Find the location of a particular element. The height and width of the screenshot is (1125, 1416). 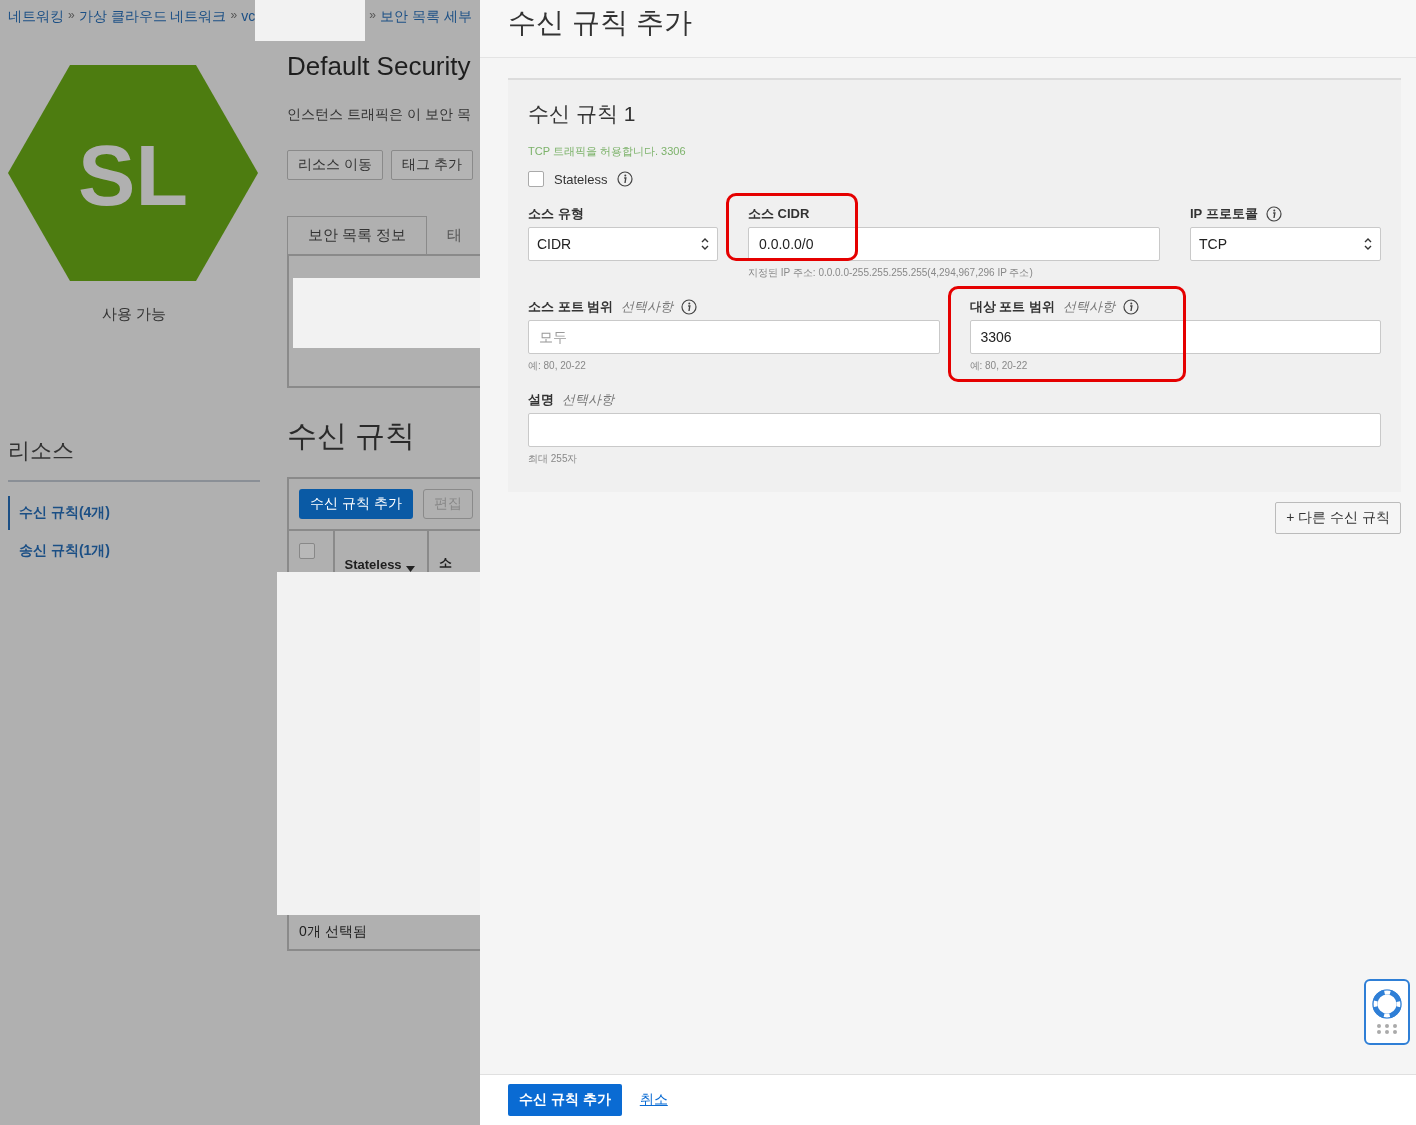

sidebar-item: 송신 규칙(1개) is located at coordinates (63, 551).